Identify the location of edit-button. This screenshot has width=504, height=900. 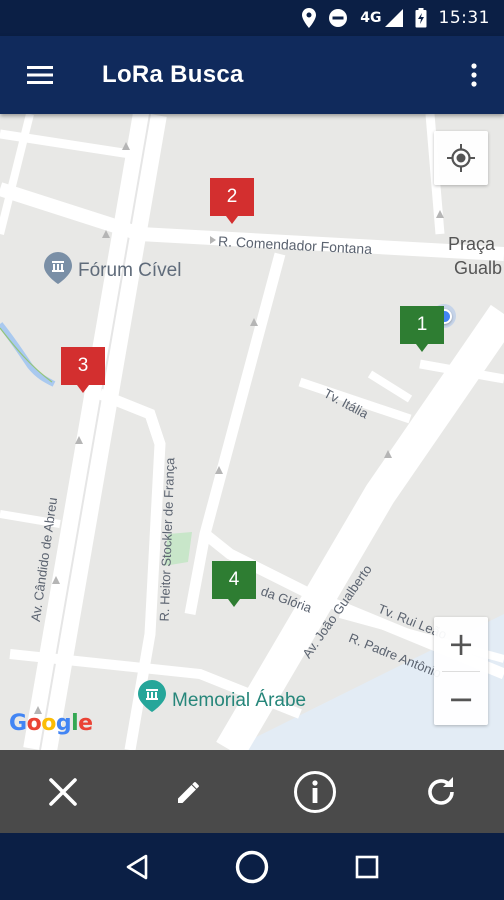
(189, 792).